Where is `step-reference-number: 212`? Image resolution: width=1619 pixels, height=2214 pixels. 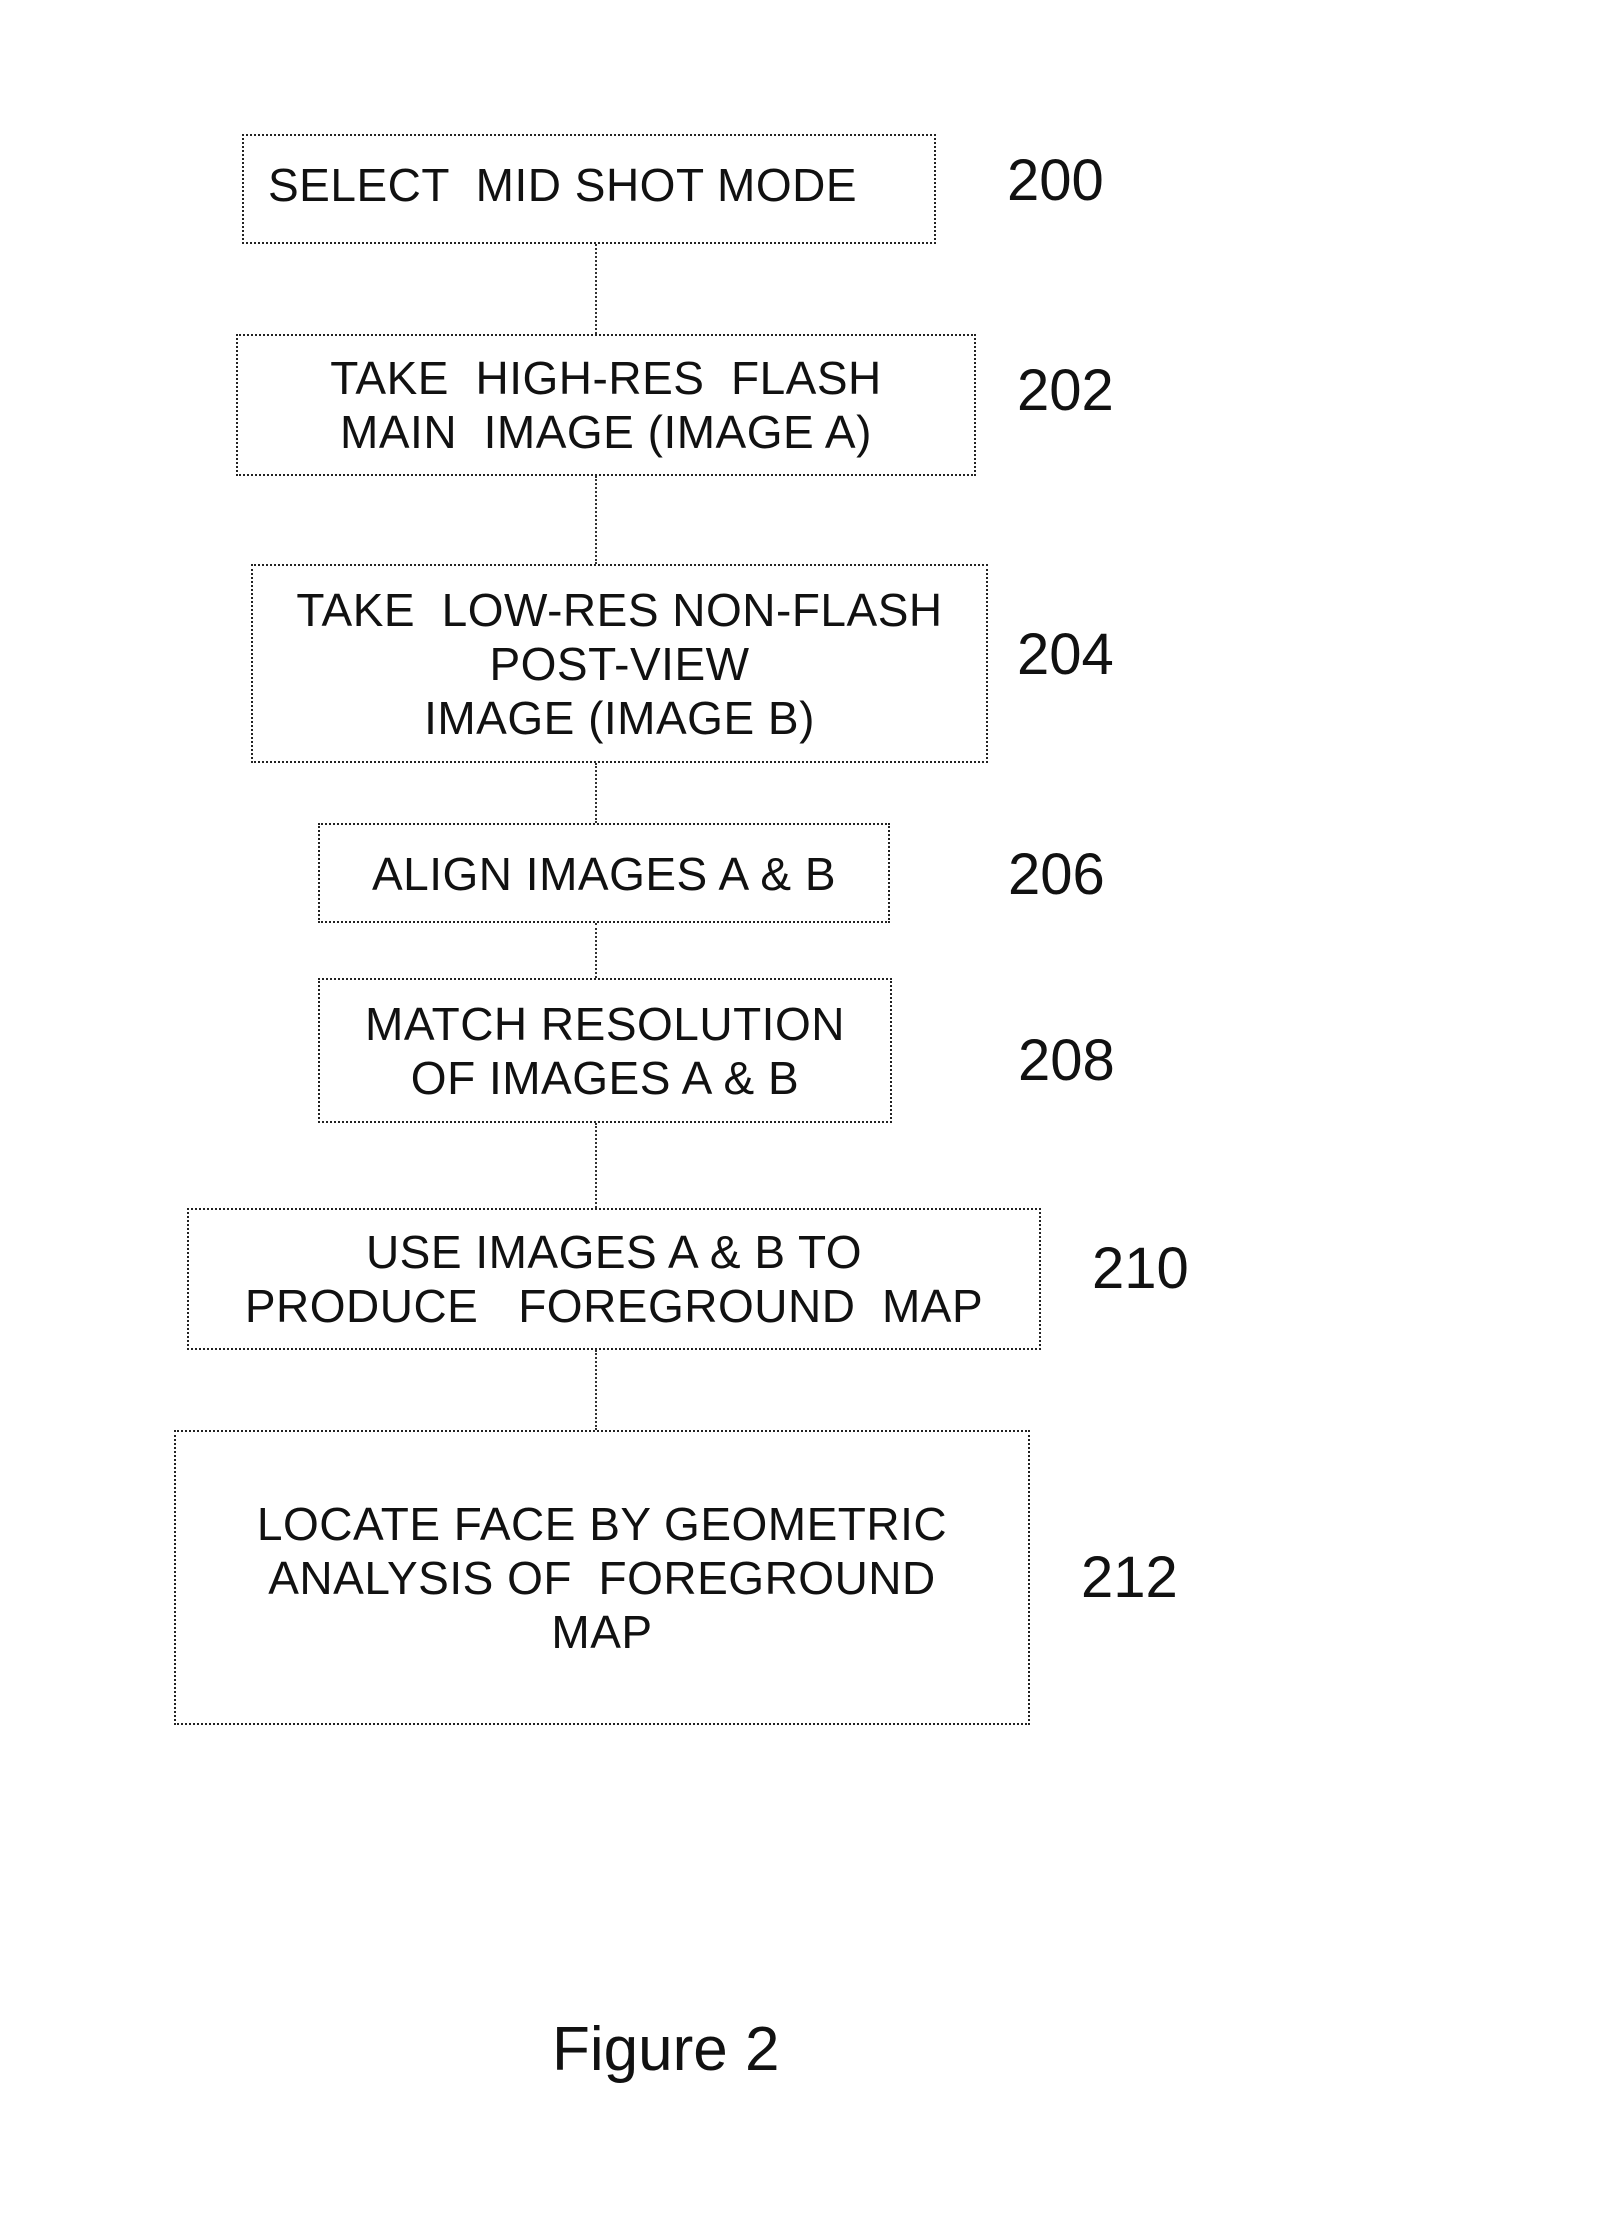
step-reference-number: 212 is located at coordinates (1129, 1577).